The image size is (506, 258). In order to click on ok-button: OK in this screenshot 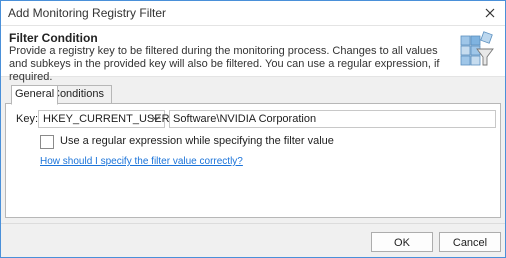, I will do `click(402, 242)`.